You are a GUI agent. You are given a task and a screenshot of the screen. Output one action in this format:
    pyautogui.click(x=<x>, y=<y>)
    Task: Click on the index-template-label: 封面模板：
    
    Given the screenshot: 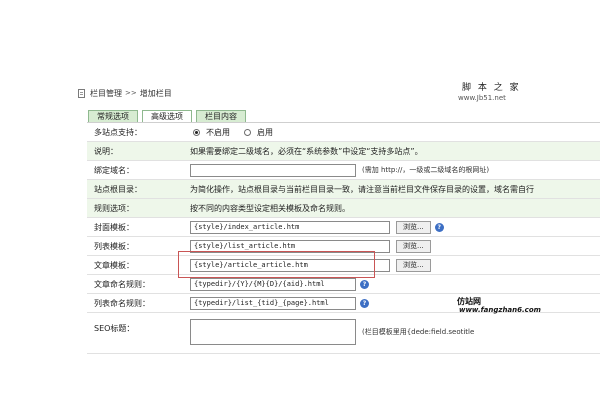 What is the action you would take?
    pyautogui.click(x=114, y=227)
    